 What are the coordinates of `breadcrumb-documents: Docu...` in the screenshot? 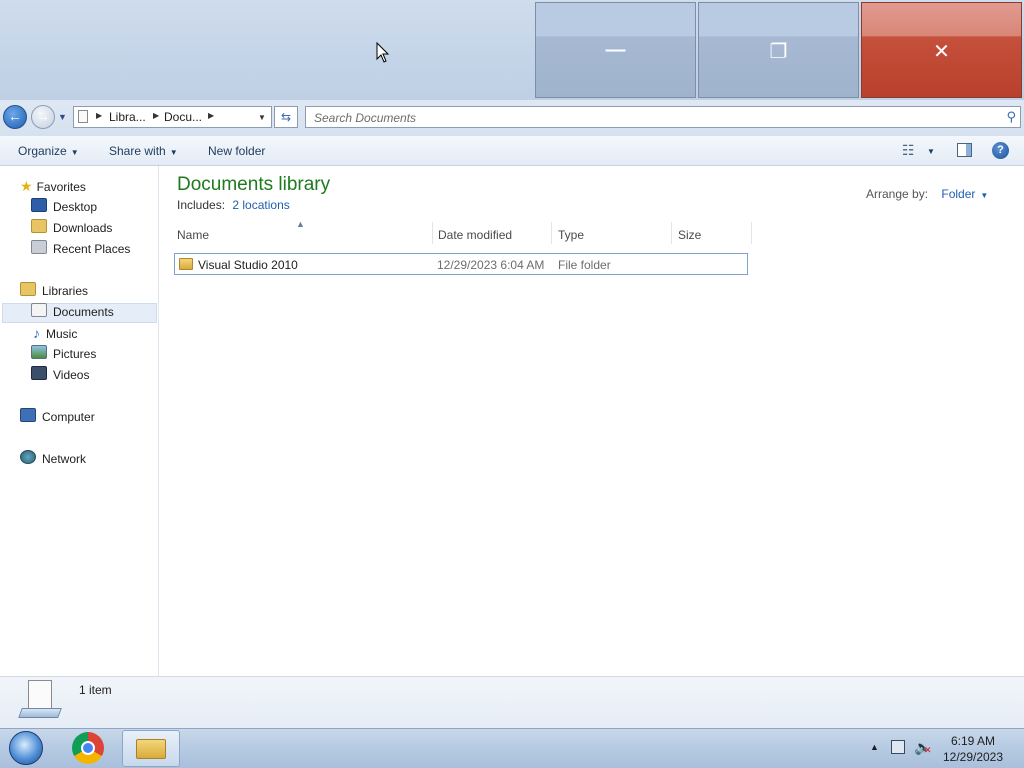 It's located at (183, 117).